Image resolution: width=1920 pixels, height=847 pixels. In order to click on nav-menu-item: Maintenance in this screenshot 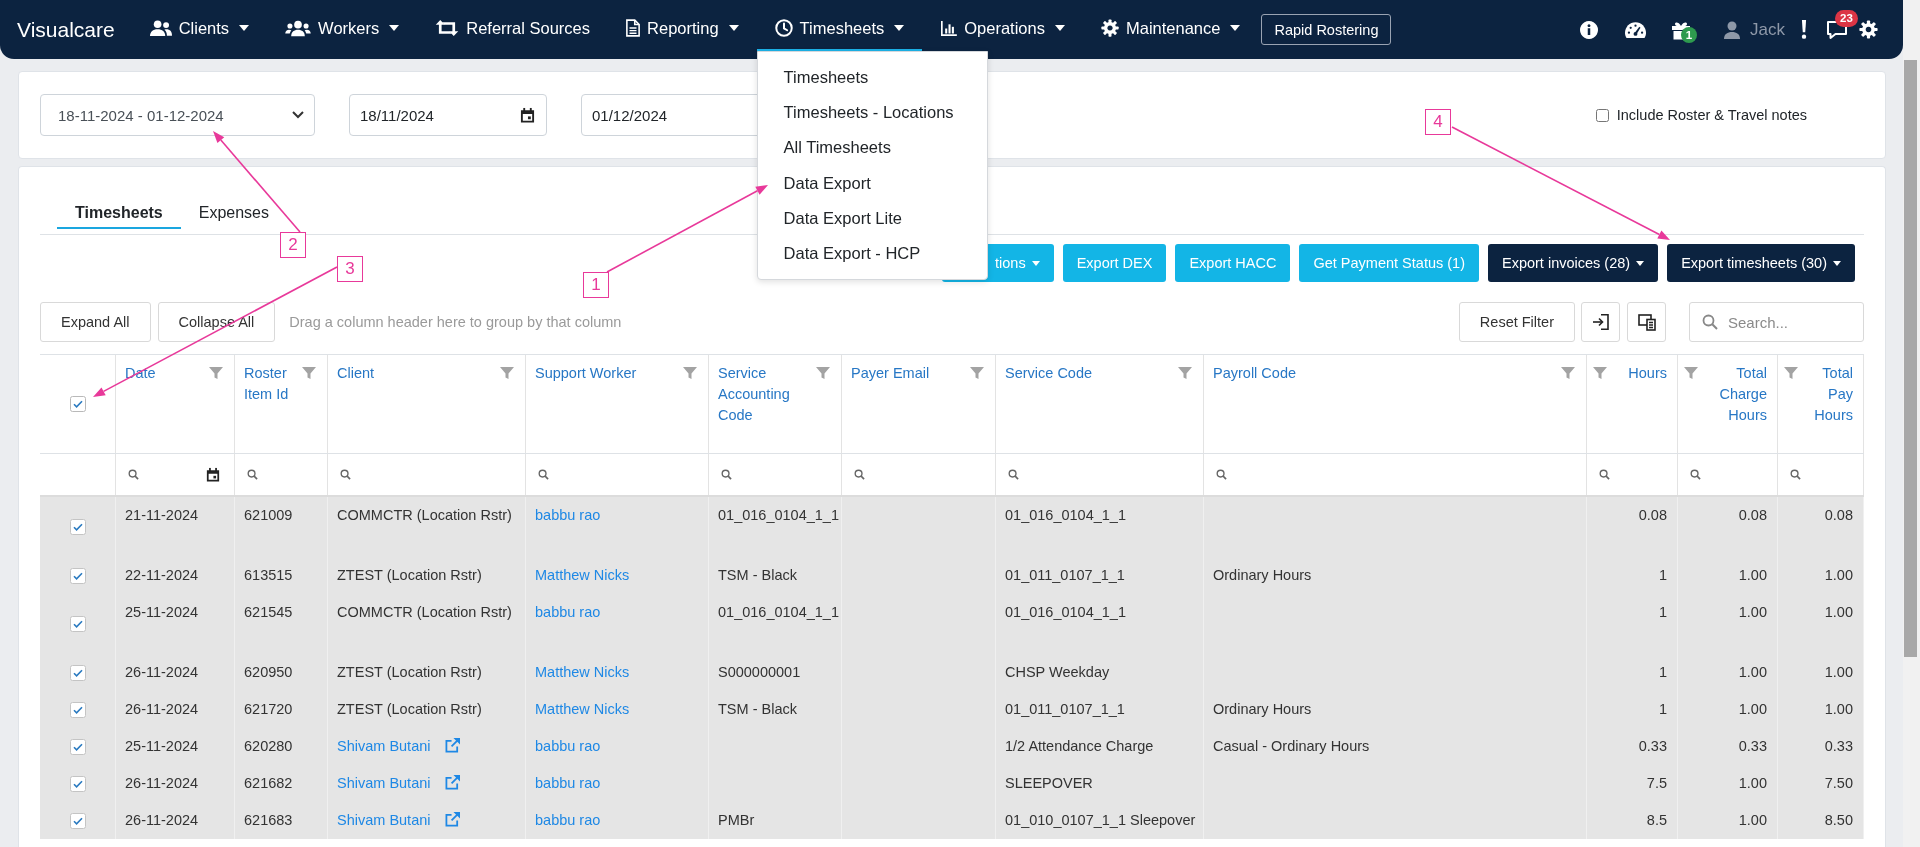, I will do `click(1171, 25)`.